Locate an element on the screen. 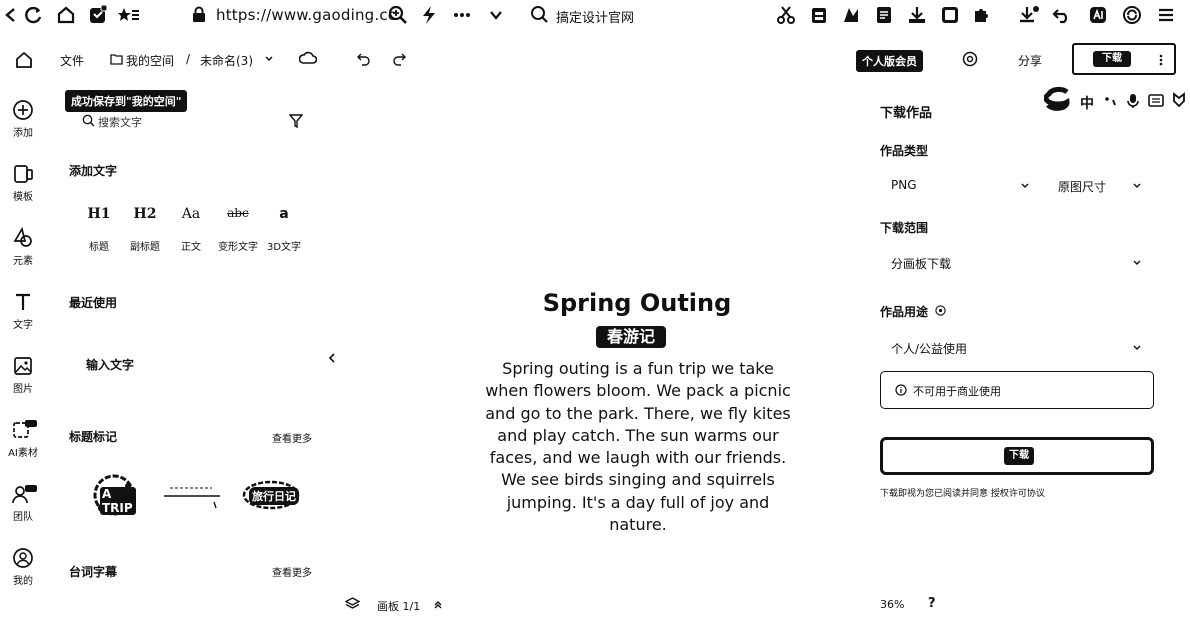 This screenshot has height=620, width=1190. user-icon is located at coordinates (23, 558).